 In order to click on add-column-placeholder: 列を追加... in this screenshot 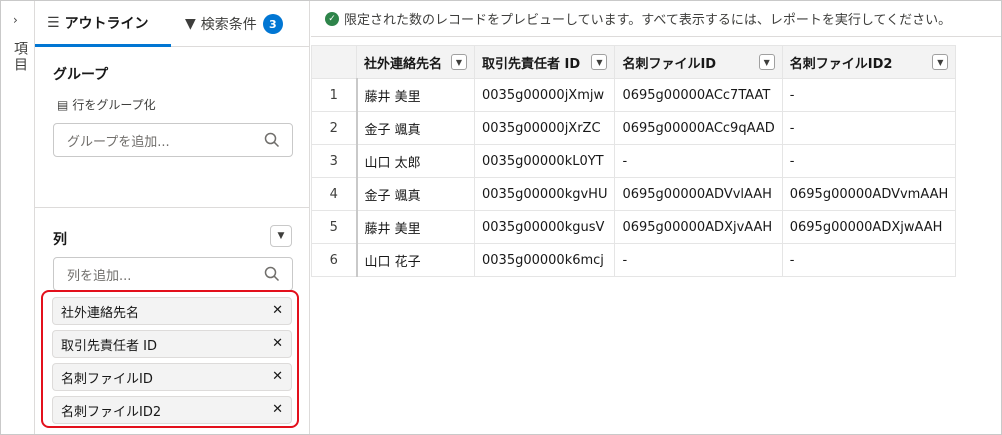, I will do `click(99, 276)`.